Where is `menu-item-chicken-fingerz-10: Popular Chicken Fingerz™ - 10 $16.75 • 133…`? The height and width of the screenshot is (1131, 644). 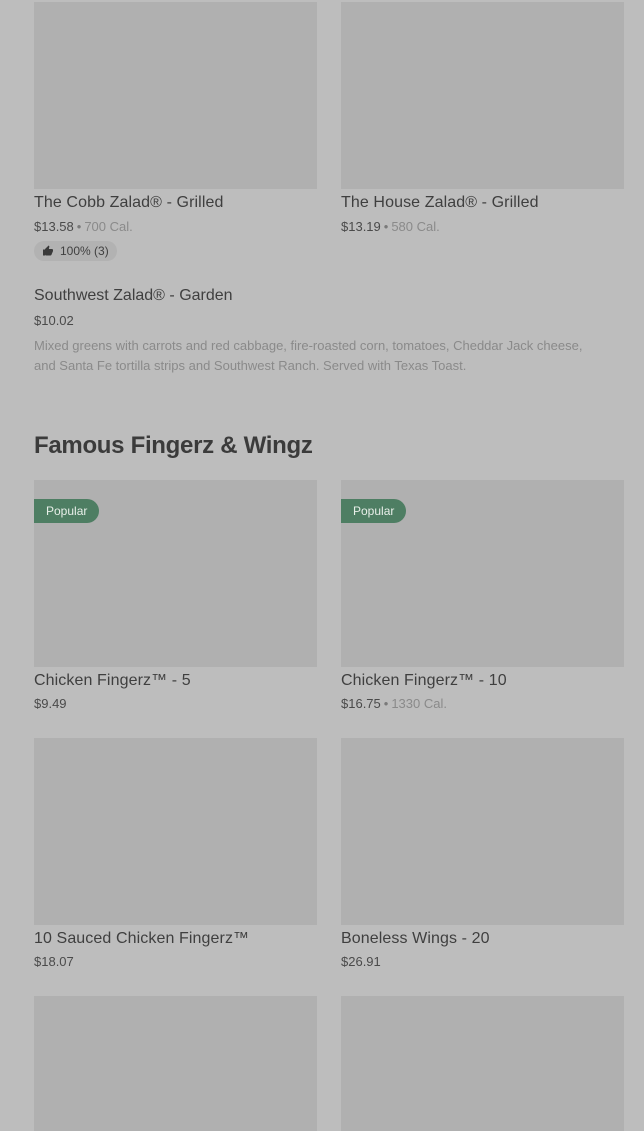 menu-item-chicken-fingerz-10: Popular Chicken Fingerz™ - 10 $16.75 • 133… is located at coordinates (482, 595).